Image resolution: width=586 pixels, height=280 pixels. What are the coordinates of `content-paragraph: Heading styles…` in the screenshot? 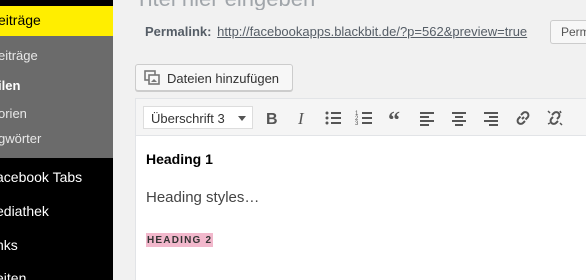 It's located at (203, 197).